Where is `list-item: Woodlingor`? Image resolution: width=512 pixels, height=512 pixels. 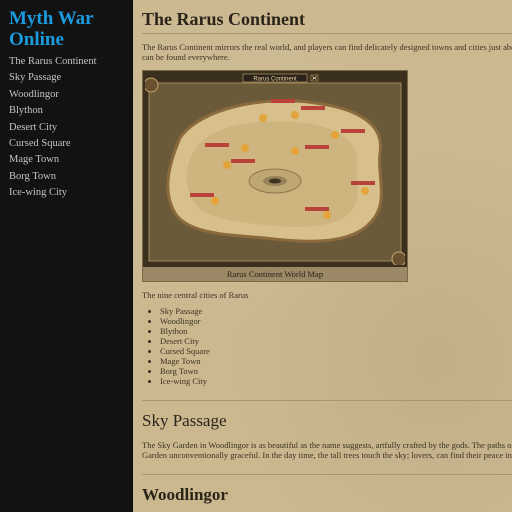 list-item: Woodlingor is located at coordinates (336, 321).